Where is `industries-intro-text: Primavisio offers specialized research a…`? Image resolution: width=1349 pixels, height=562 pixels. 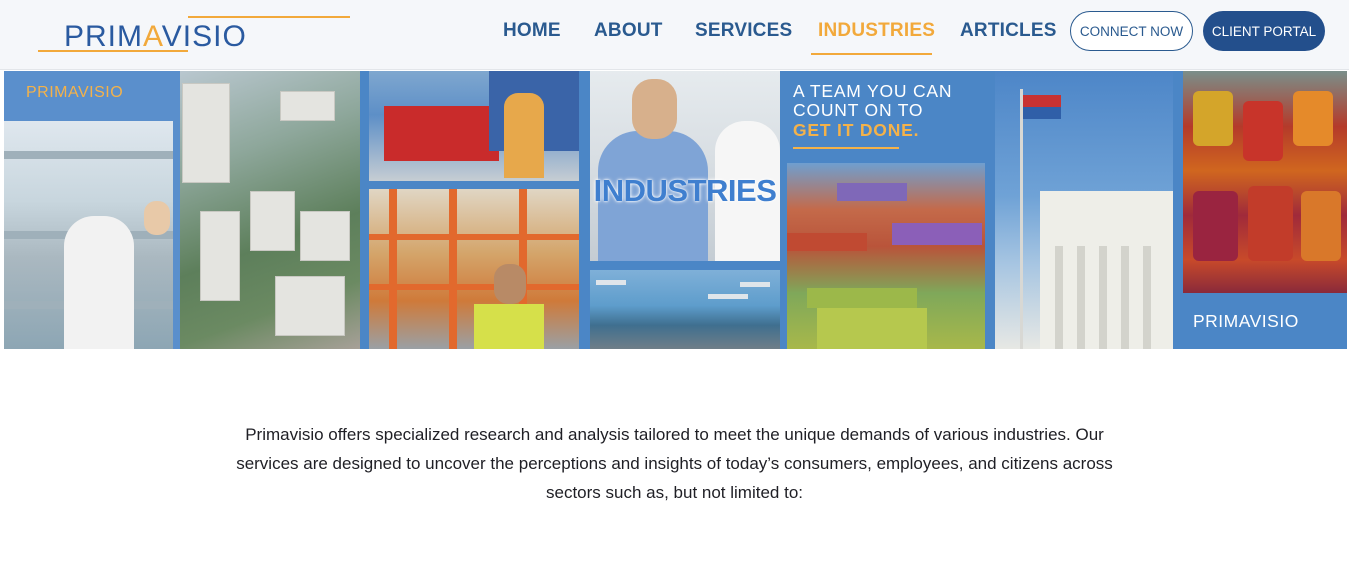
industries-intro-text: Primavisio offers specialized research a… is located at coordinates (674, 463).